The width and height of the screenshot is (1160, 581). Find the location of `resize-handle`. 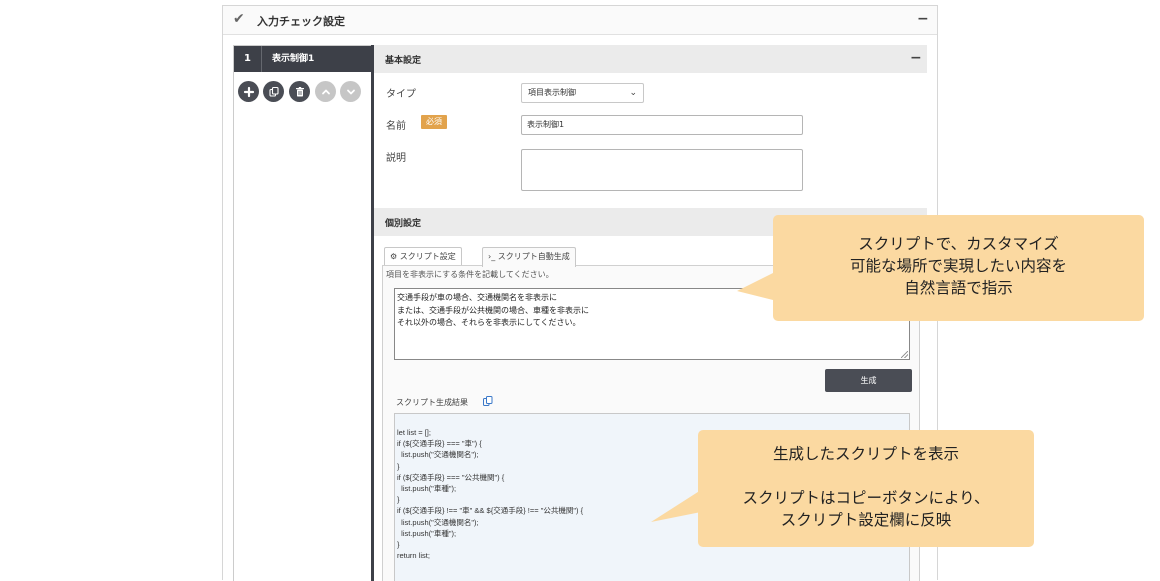

resize-handle is located at coordinates (904, 354).